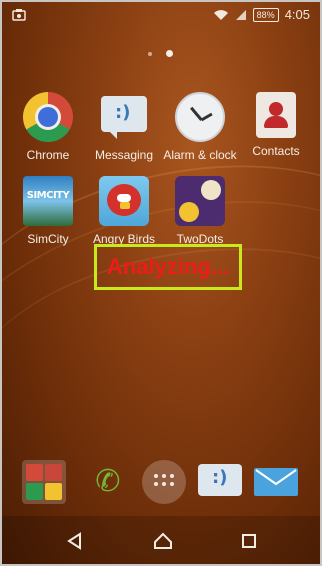  What do you see at coordinates (124, 201) in the screenshot?
I see `angry-birds-icon` at bounding box center [124, 201].